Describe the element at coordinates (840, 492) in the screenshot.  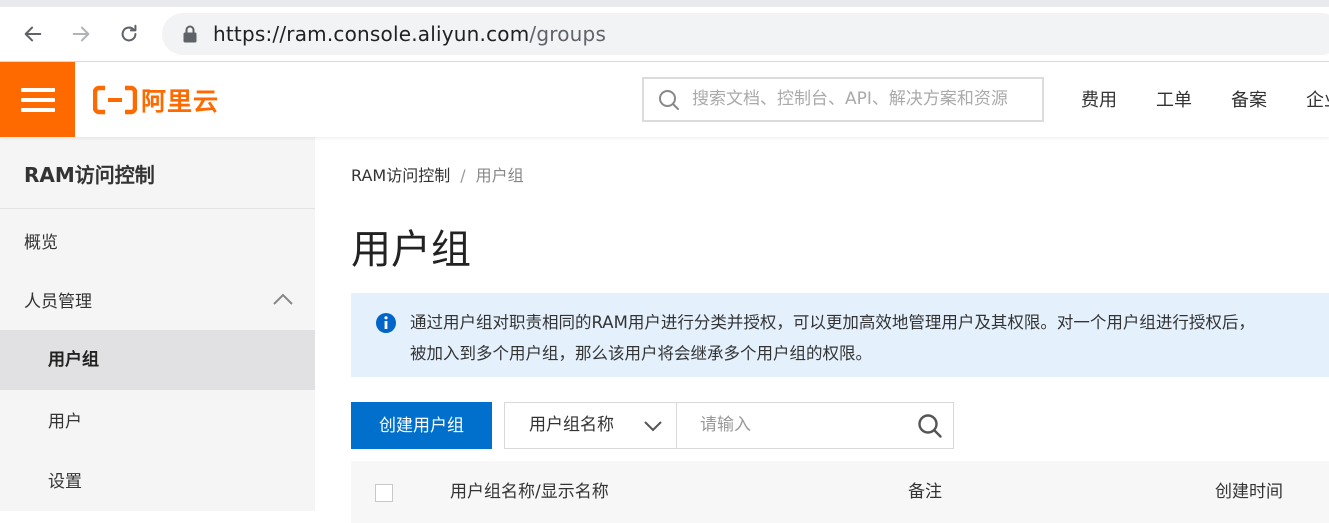
I see `table-header: 用户组名称/显示名称 备注 创建时间` at that location.